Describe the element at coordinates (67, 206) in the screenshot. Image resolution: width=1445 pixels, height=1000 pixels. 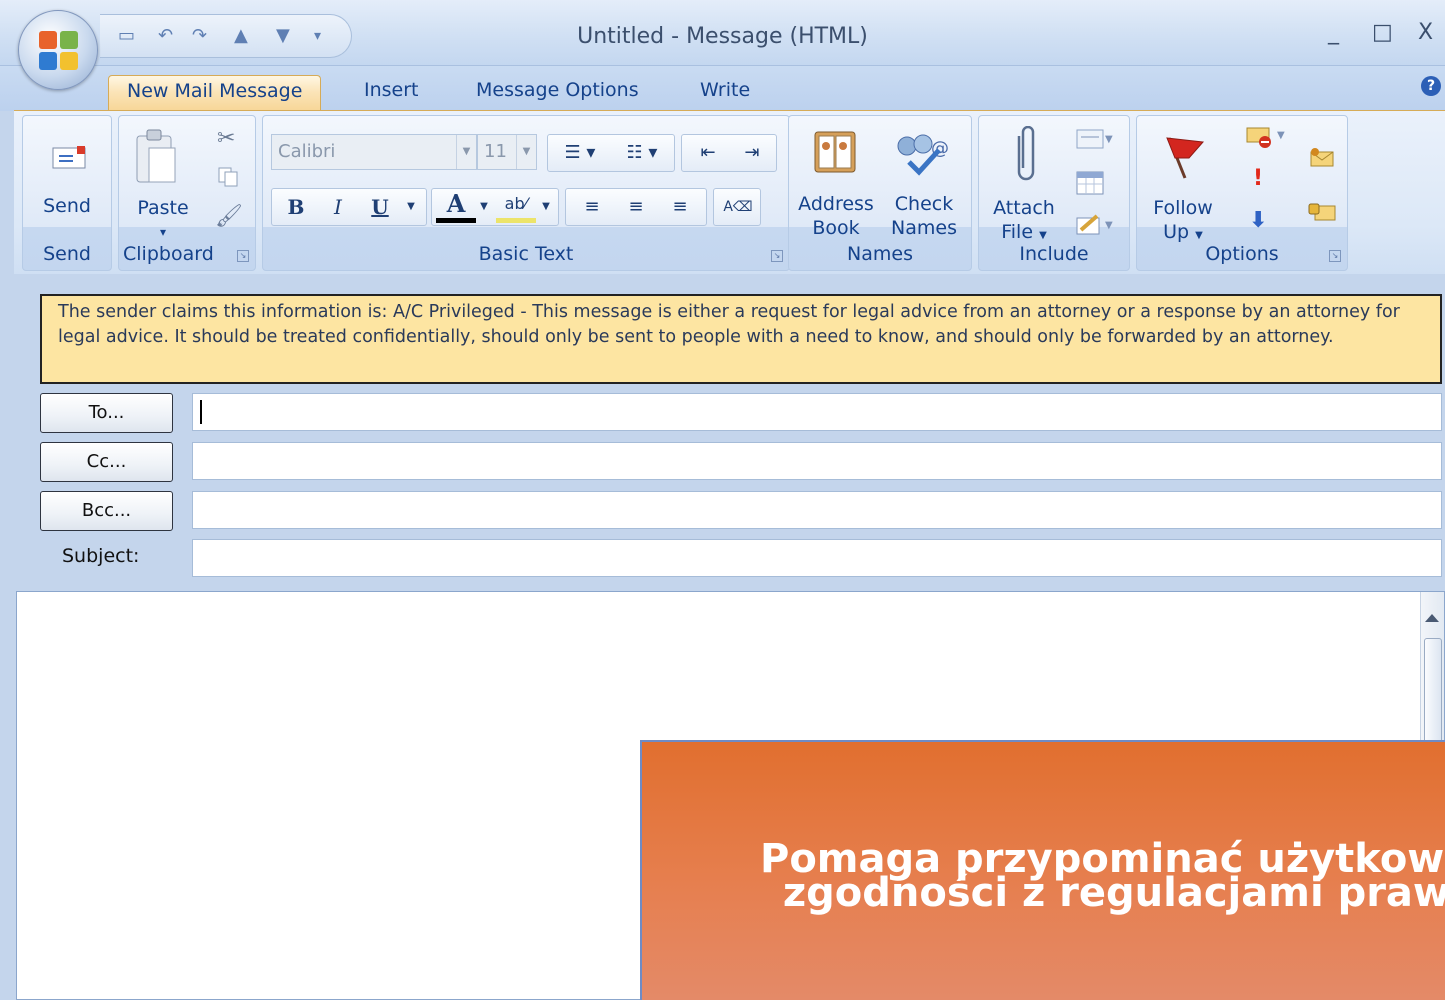
I see `send-button: Send` at that location.